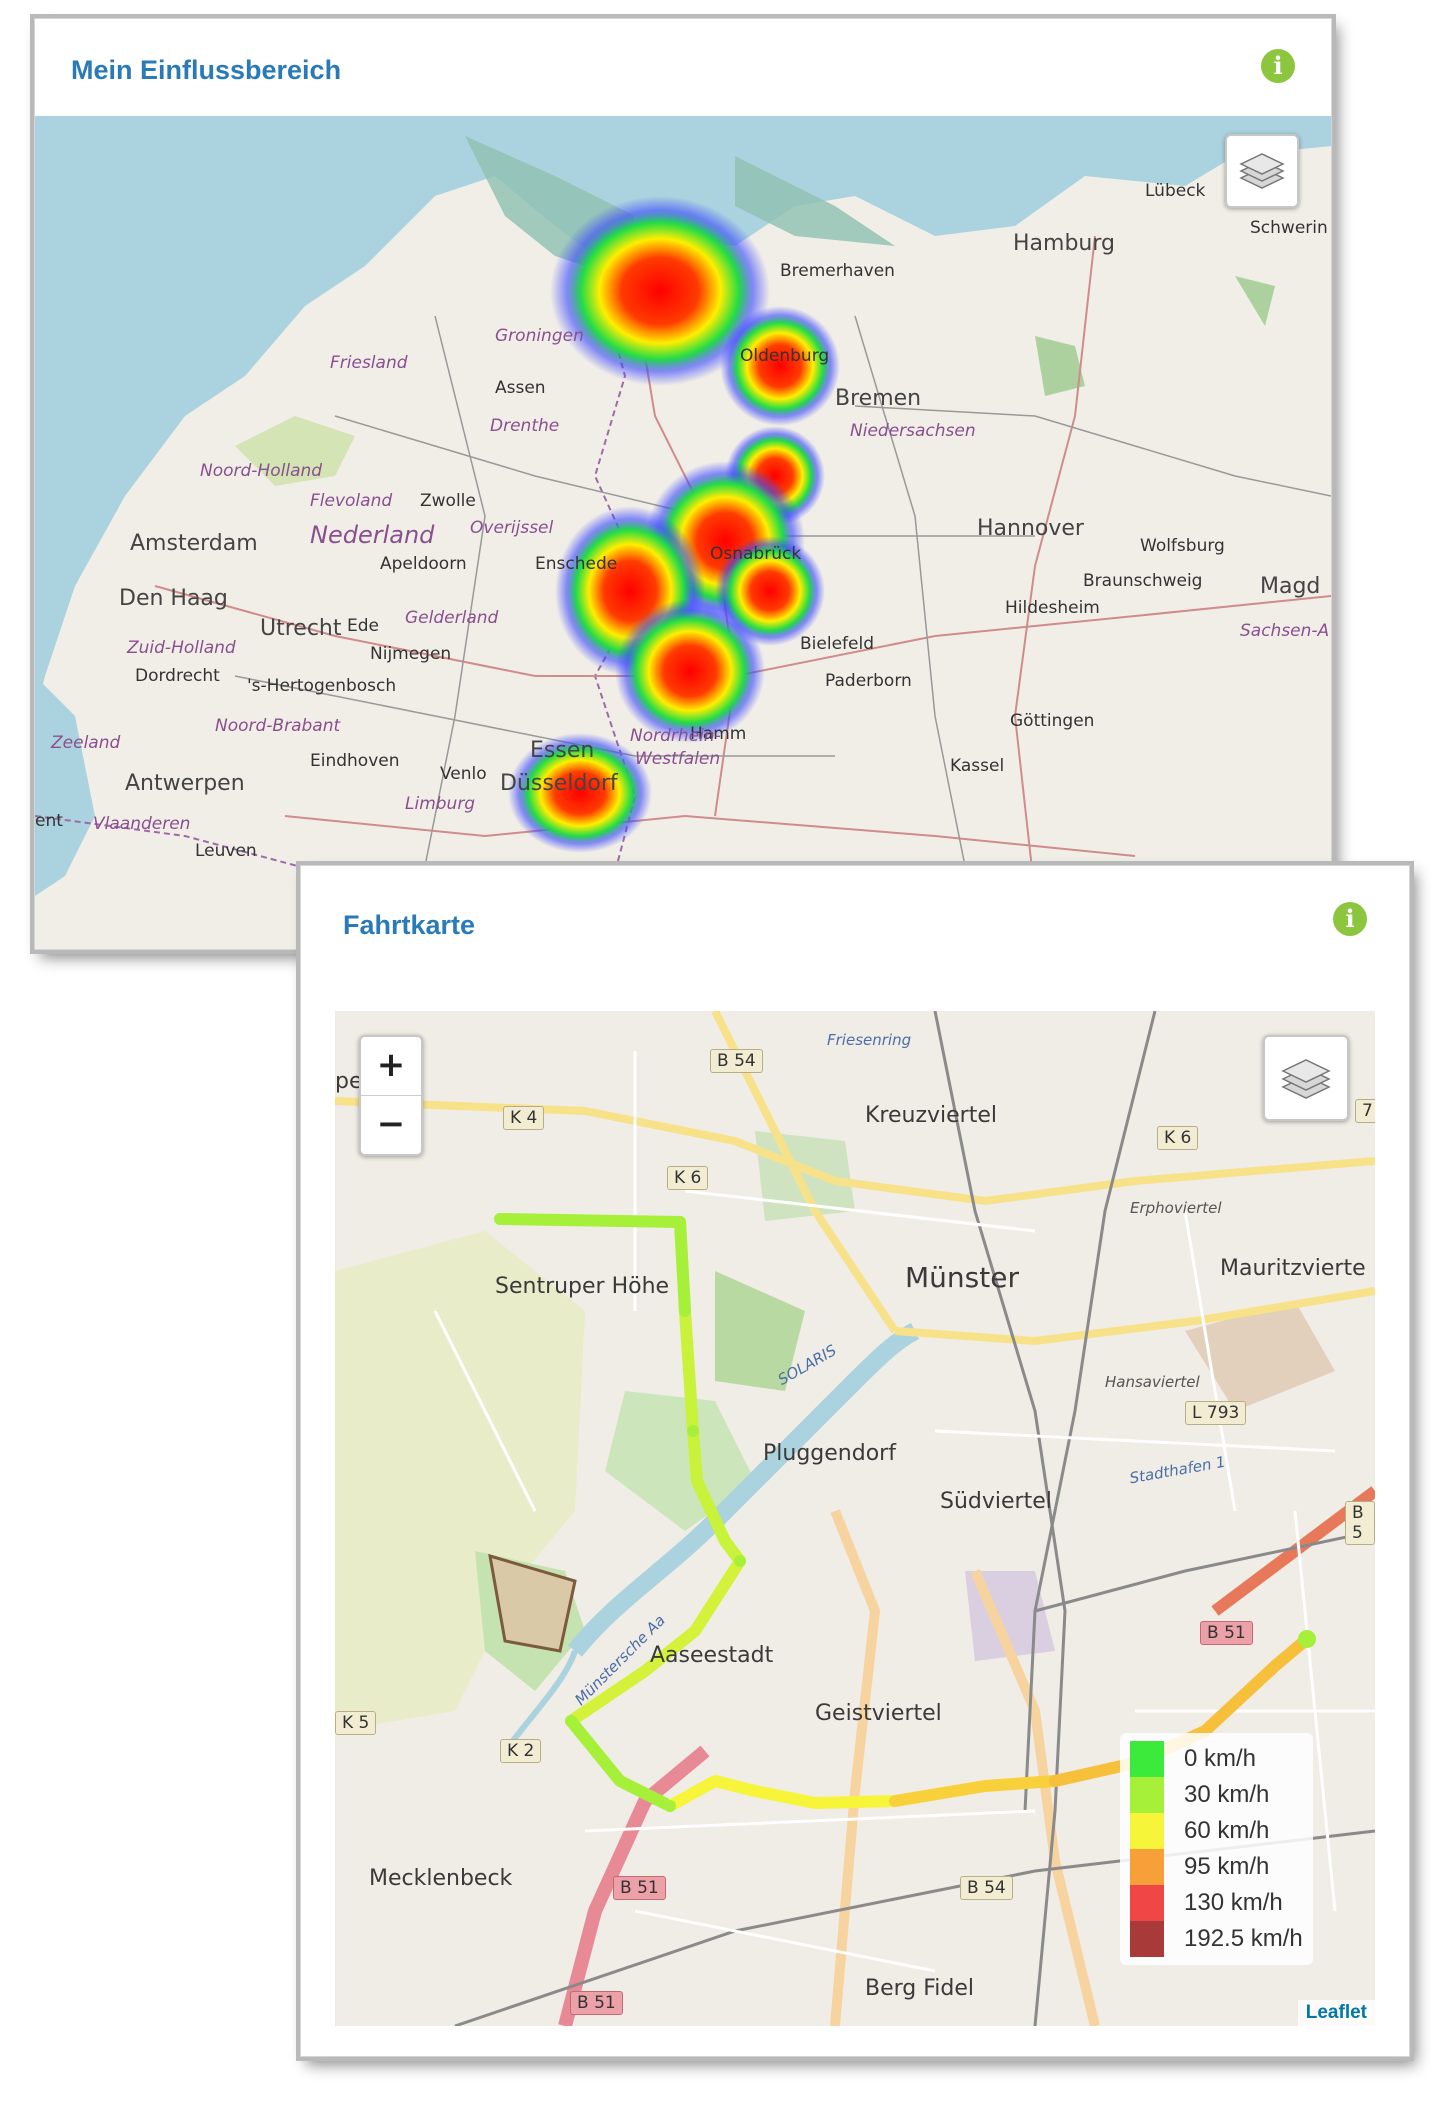  What do you see at coordinates (512, 528) in the screenshot?
I see `map-label: Overijssel` at bounding box center [512, 528].